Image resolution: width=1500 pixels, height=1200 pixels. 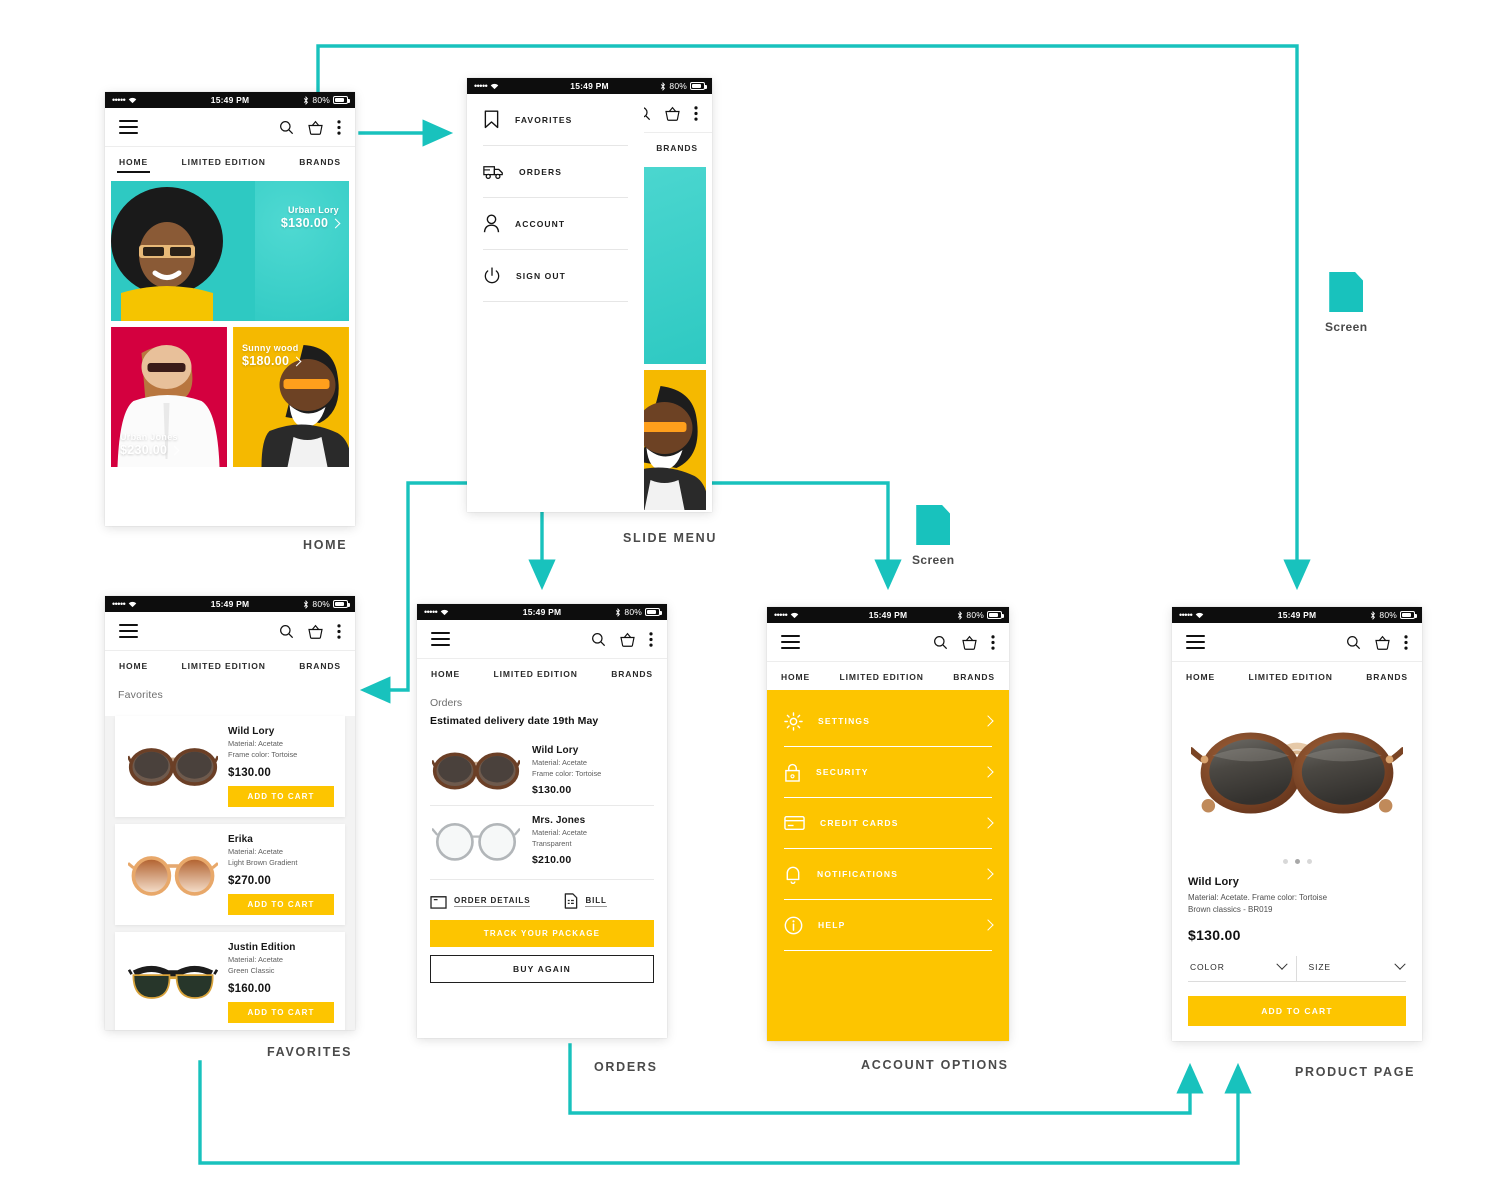 What do you see at coordinates (1297, 861) in the screenshot?
I see `carousel-dot-active` at bounding box center [1297, 861].